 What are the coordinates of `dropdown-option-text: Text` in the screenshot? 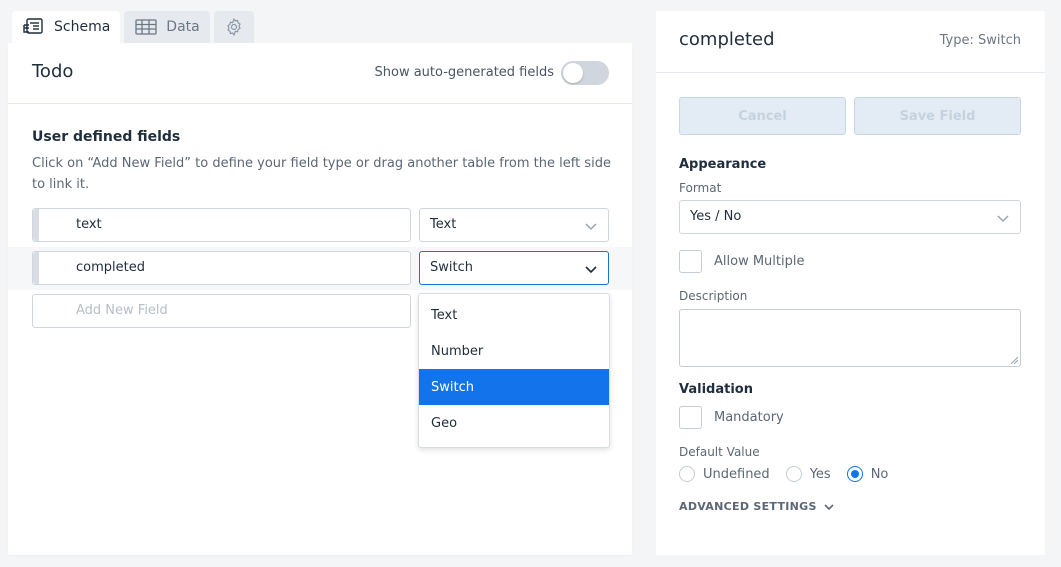 It's located at (514, 315).